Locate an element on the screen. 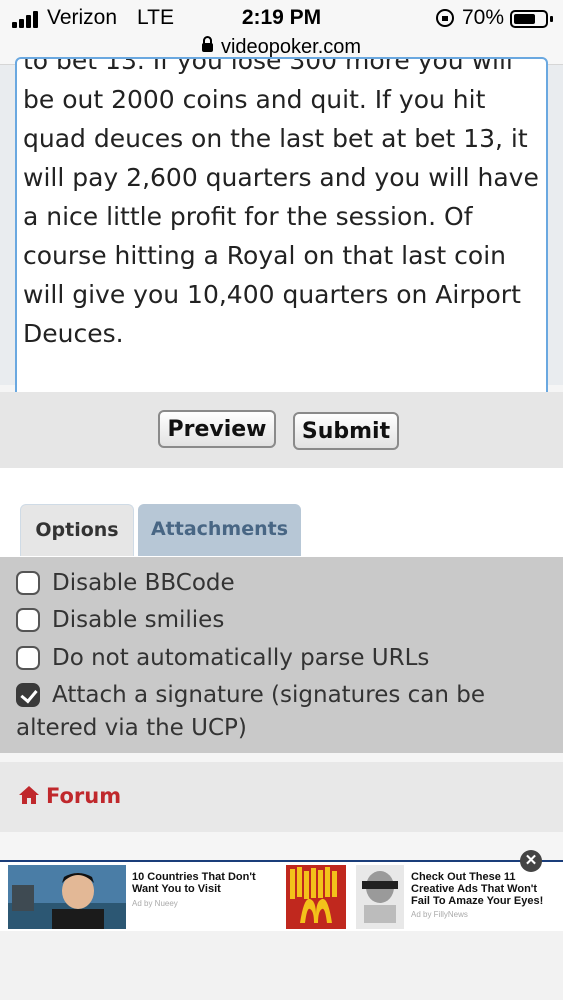 This screenshot has width=563, height=1000. close-icon: ✕ is located at coordinates (531, 860).